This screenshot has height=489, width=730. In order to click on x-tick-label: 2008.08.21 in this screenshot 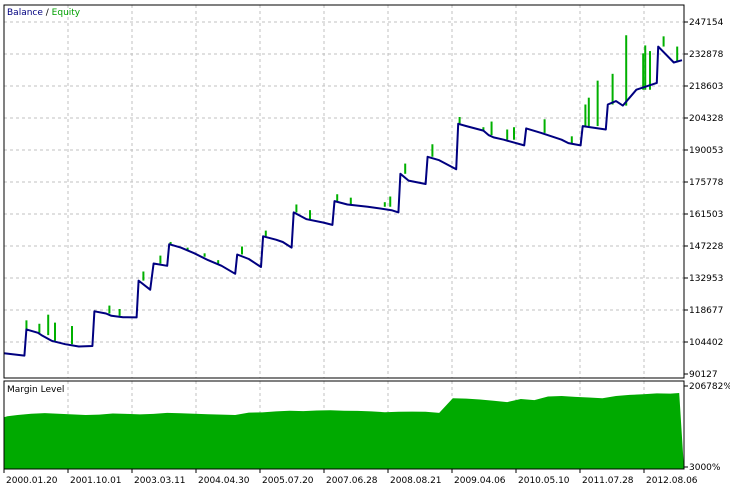, I will do `click(416, 481)`.